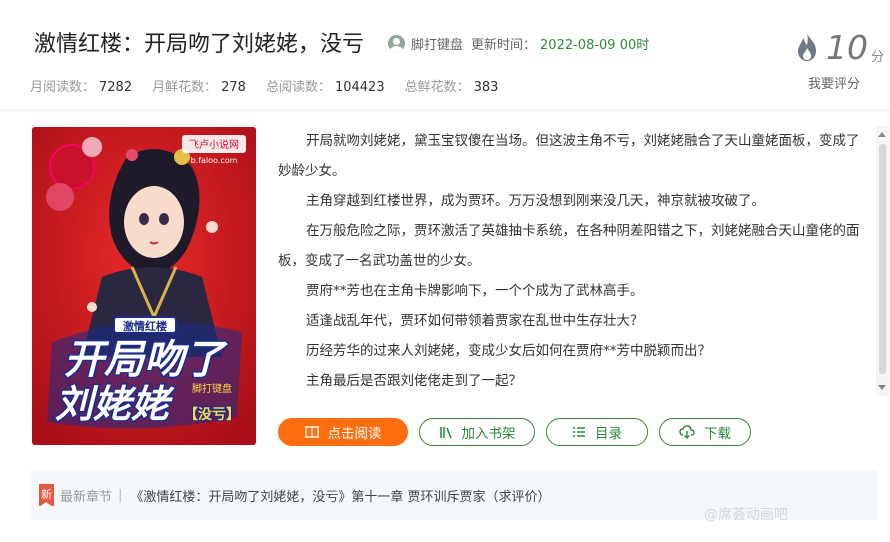  What do you see at coordinates (46, 495) in the screenshot?
I see `new-badge: 新` at bounding box center [46, 495].